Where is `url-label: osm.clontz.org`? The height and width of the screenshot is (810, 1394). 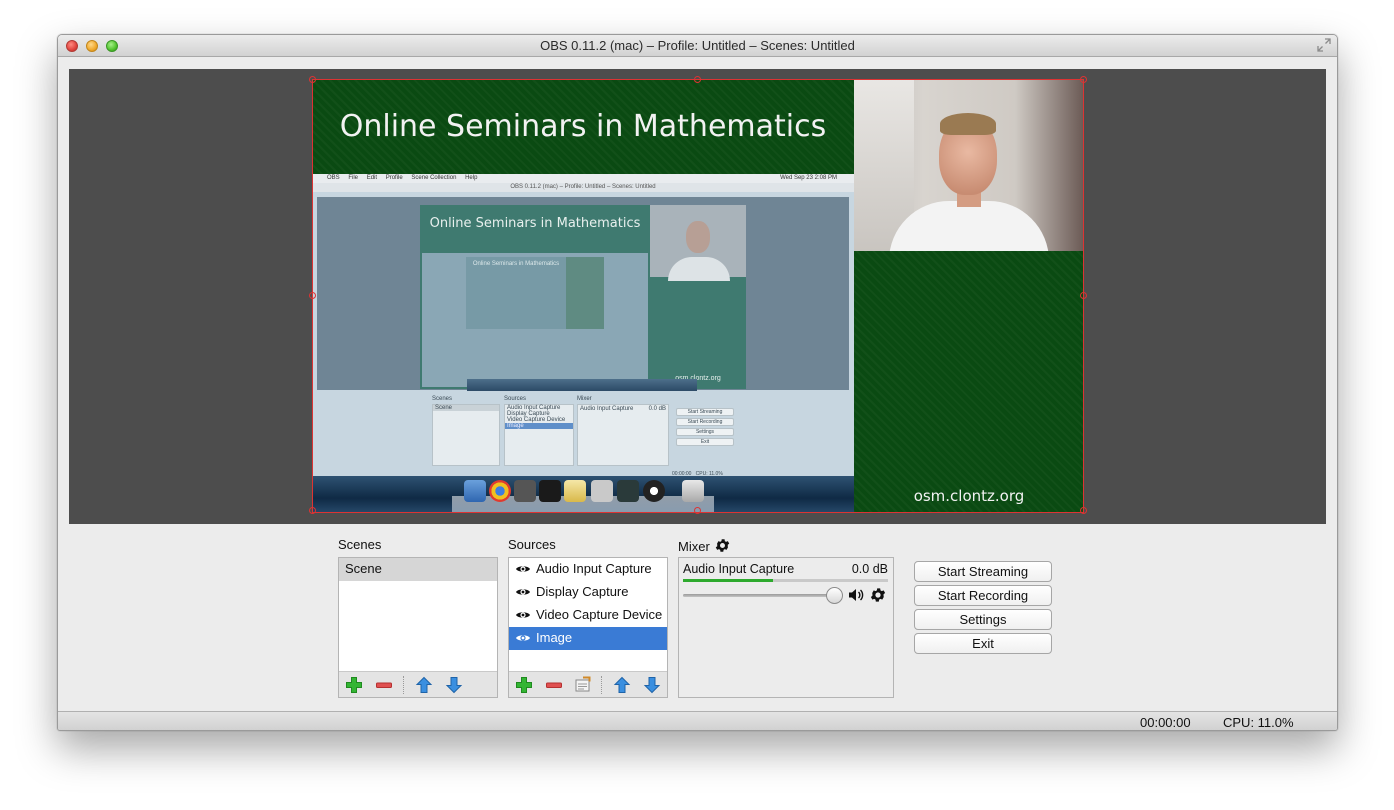
url-label: osm.clontz.org is located at coordinates (969, 496).